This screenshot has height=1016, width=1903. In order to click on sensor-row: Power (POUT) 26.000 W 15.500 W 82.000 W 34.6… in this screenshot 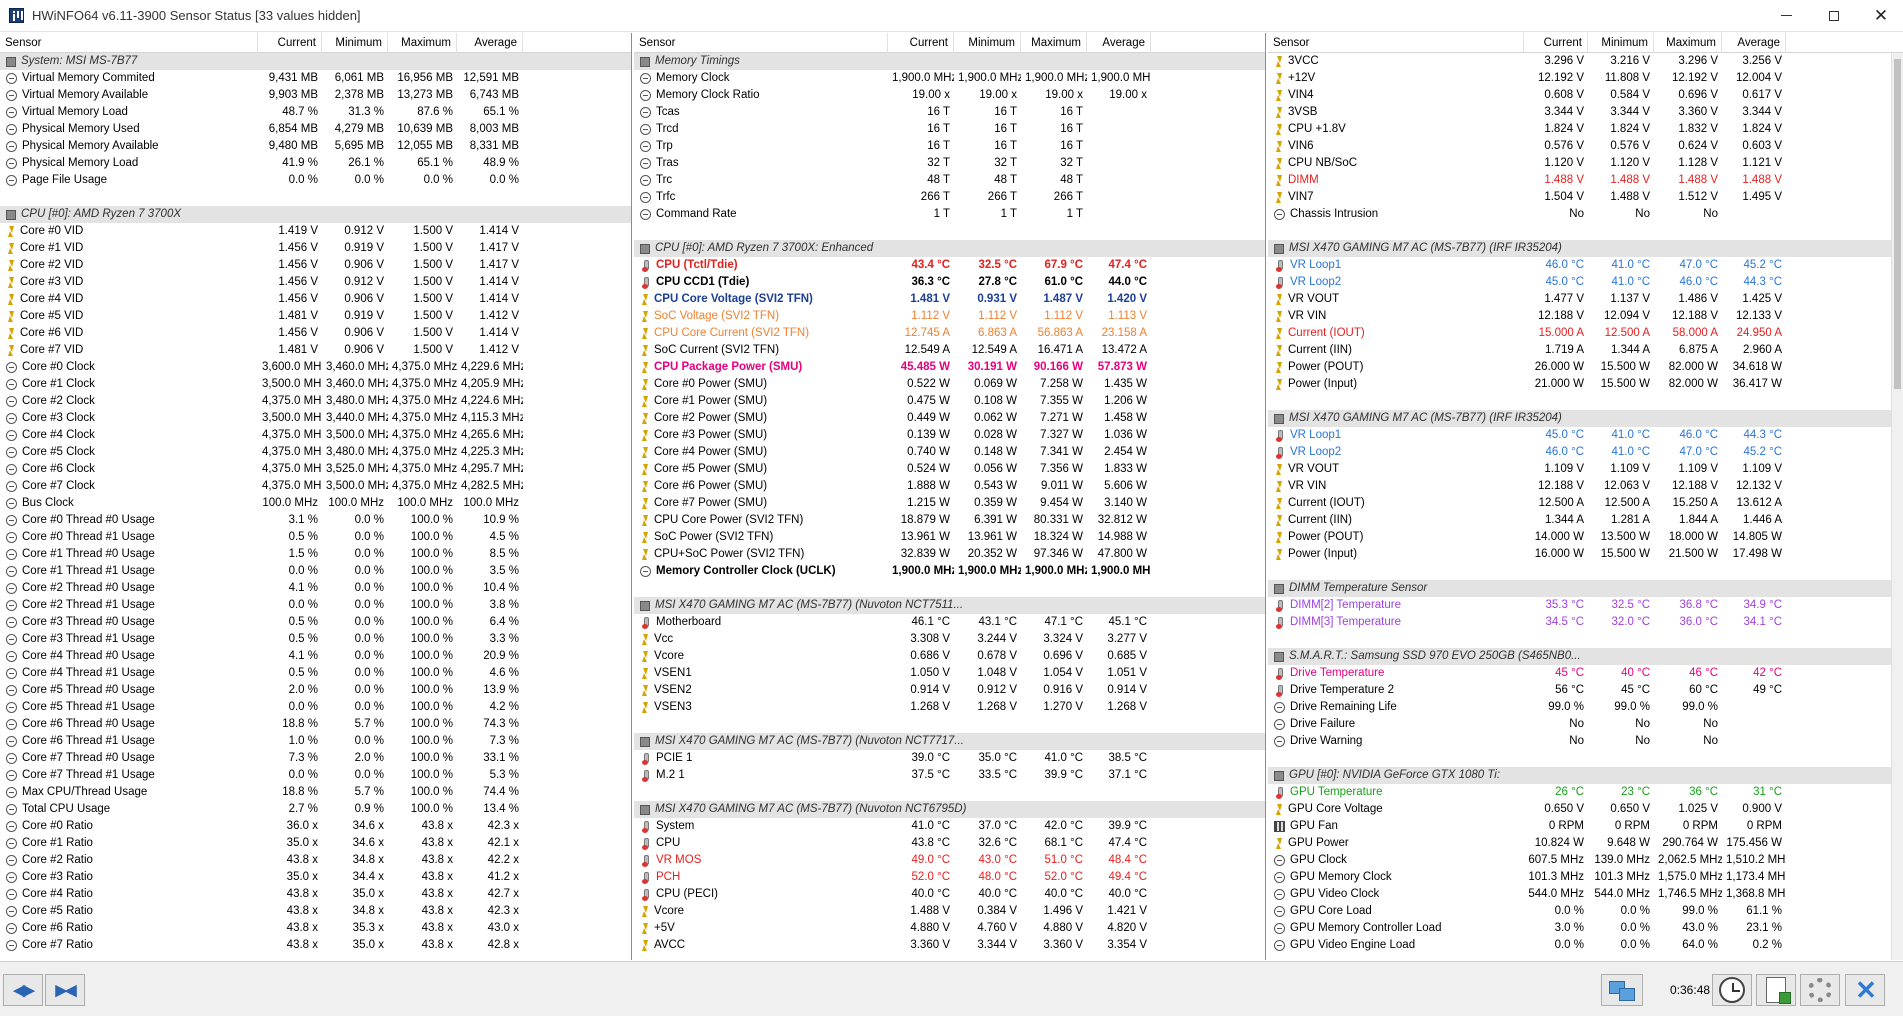, I will do `click(1585, 367)`.